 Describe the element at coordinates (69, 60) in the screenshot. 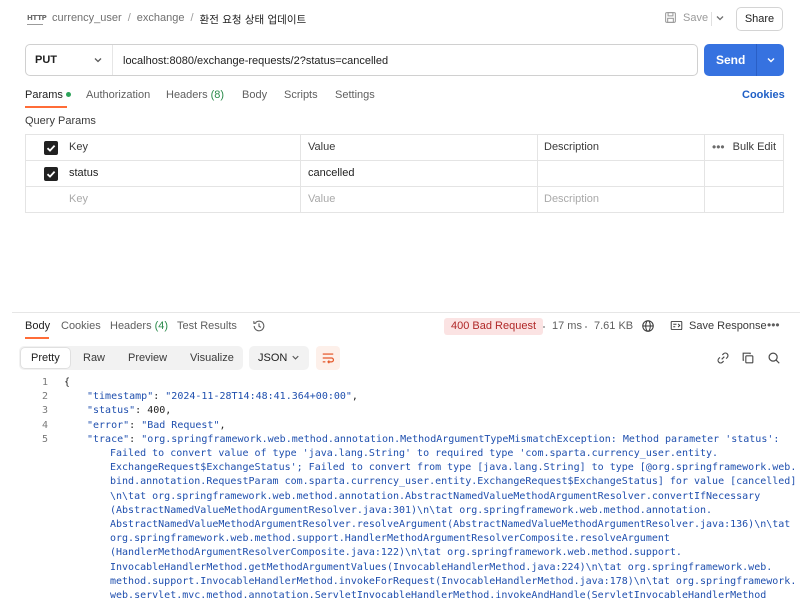

I see `method-select: PUT` at that location.